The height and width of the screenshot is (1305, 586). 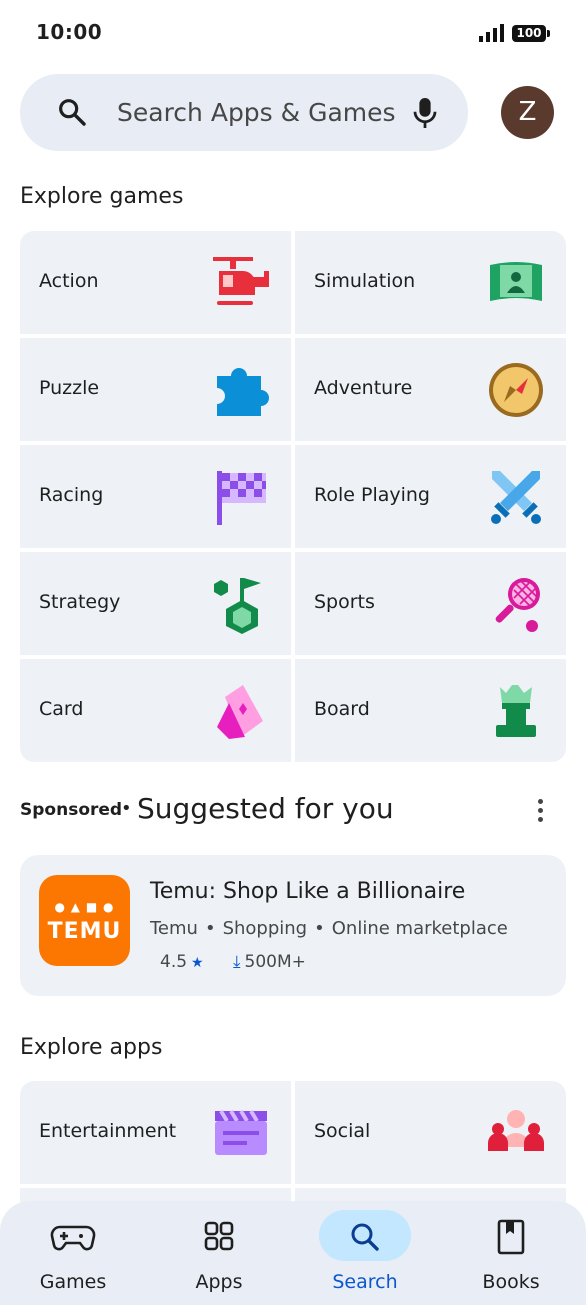 I want to click on nav-books: Books, so click(x=511, y=1253).